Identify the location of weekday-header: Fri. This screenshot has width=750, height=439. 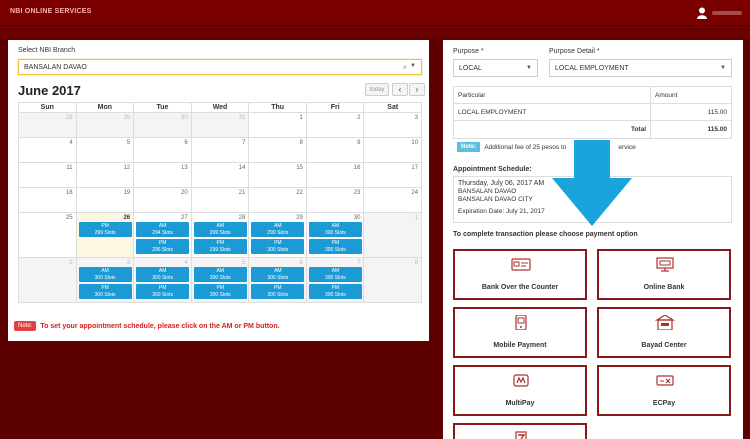
(335, 108).